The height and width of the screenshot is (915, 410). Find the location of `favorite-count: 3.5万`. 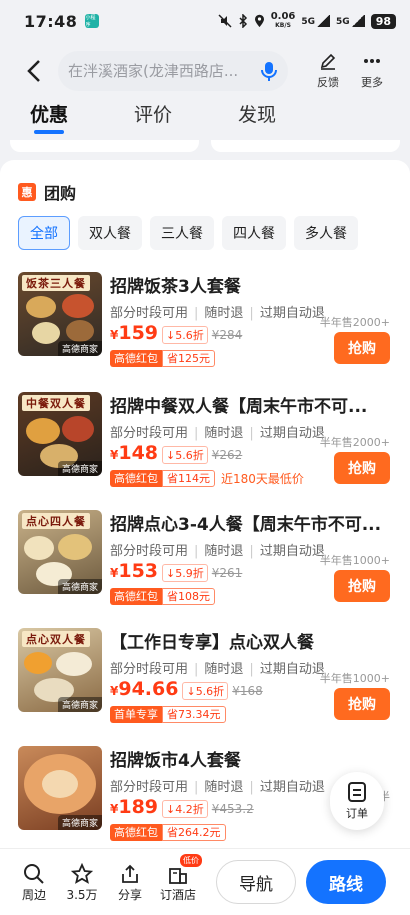

favorite-count: 3.5万 is located at coordinates (82, 894).